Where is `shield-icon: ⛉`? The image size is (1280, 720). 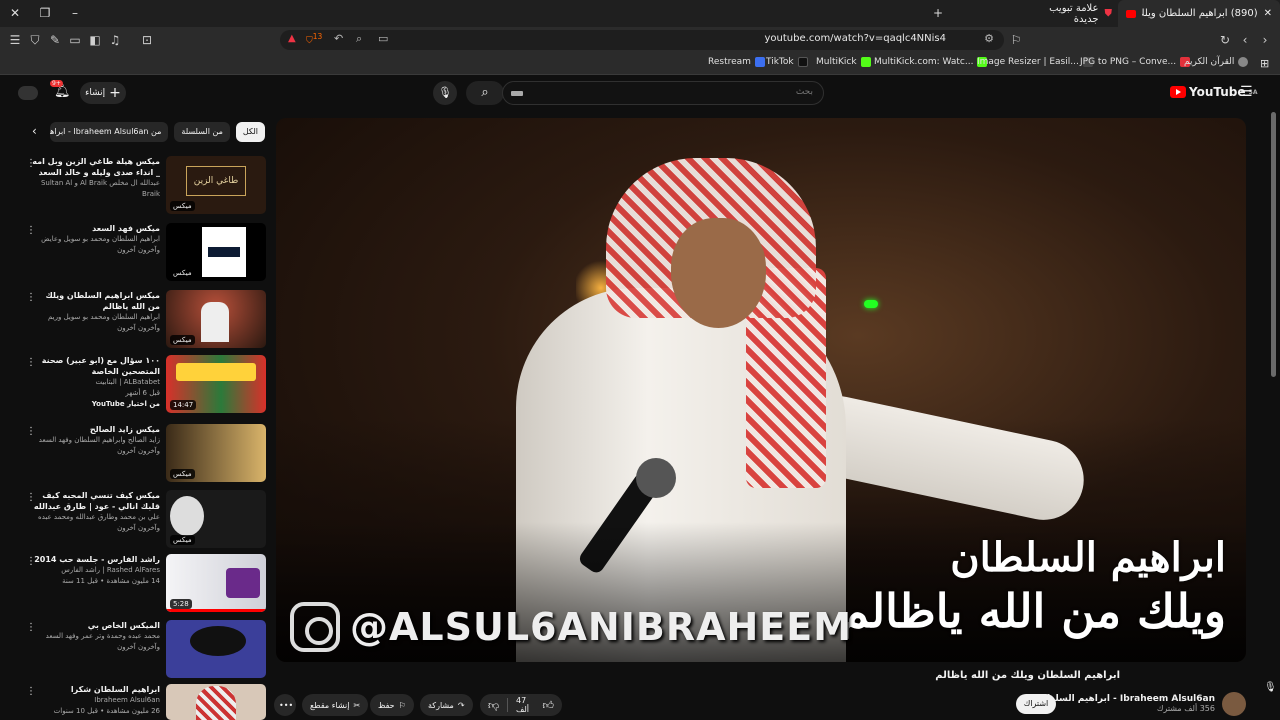
shield-icon: ⛉ is located at coordinates (35, 40).